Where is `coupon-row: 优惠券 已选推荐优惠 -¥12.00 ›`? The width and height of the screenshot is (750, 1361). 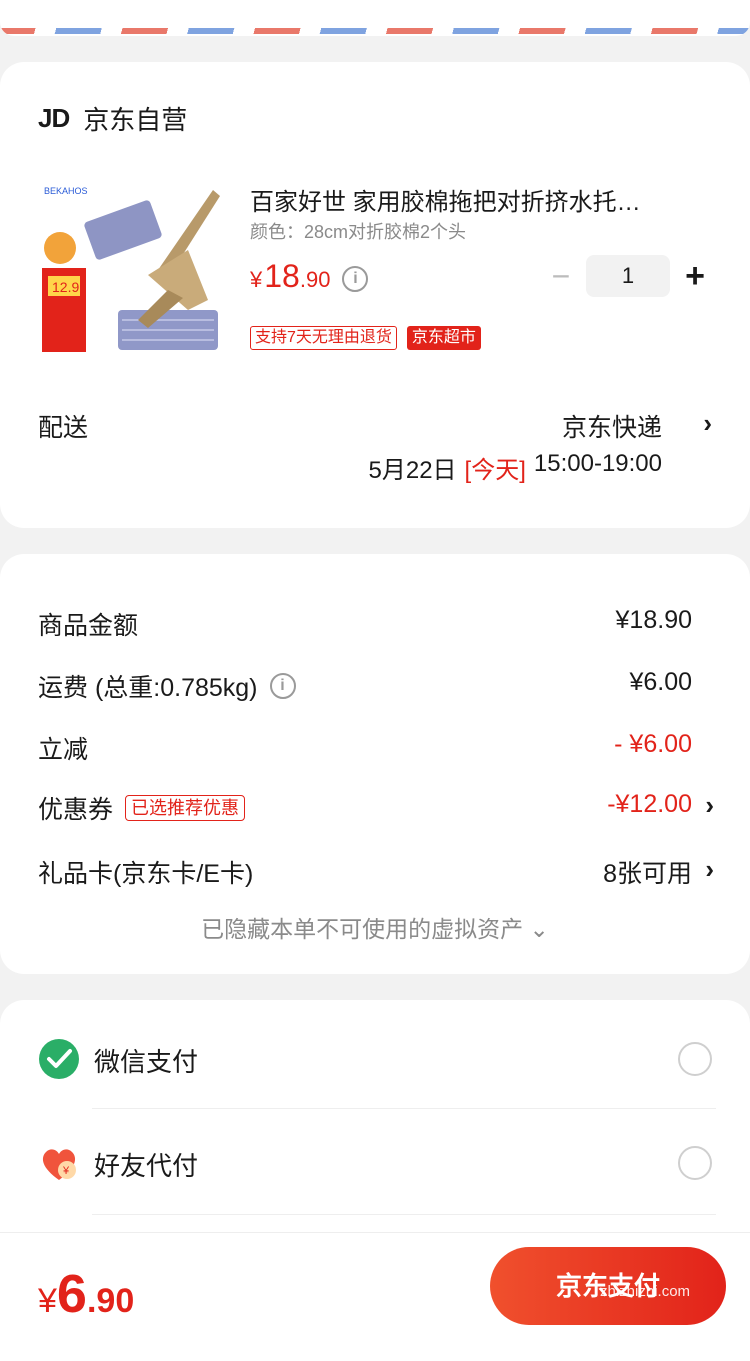 coupon-row: 优惠券 已选推荐优惠 -¥12.00 › is located at coordinates (376, 808).